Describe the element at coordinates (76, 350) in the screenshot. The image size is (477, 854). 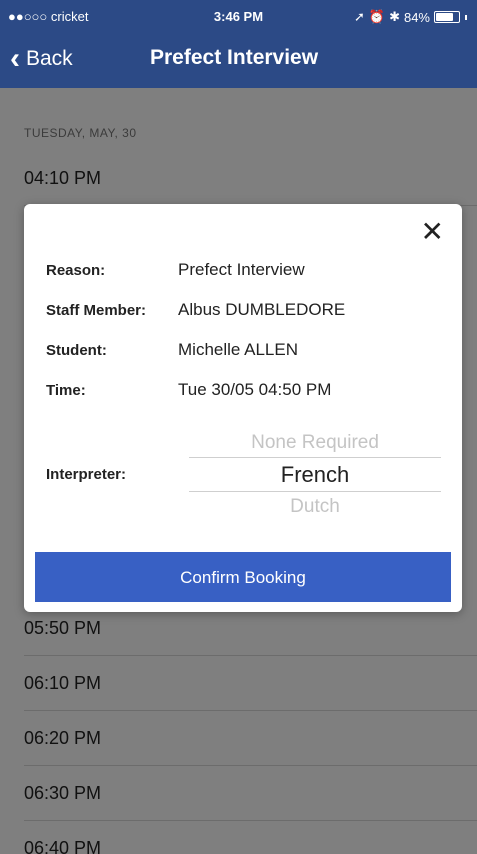
I see `student-label: Student:` at that location.